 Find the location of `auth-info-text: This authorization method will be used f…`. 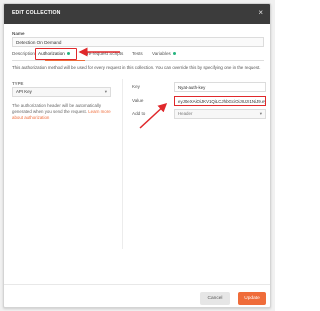

auth-info-text: This authorization method will be used f… is located at coordinates (136, 67).